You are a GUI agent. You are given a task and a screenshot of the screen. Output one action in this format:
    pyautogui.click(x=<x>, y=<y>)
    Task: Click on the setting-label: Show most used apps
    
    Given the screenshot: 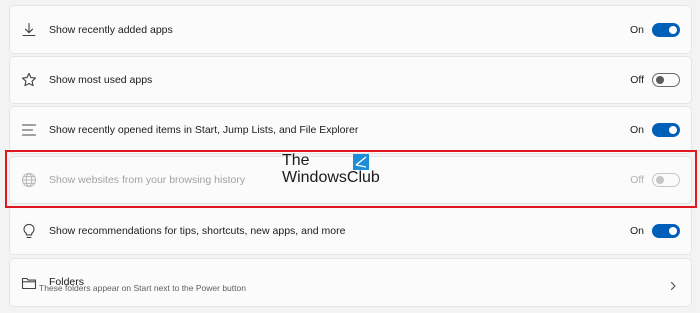 What is the action you would take?
    pyautogui.click(x=101, y=80)
    